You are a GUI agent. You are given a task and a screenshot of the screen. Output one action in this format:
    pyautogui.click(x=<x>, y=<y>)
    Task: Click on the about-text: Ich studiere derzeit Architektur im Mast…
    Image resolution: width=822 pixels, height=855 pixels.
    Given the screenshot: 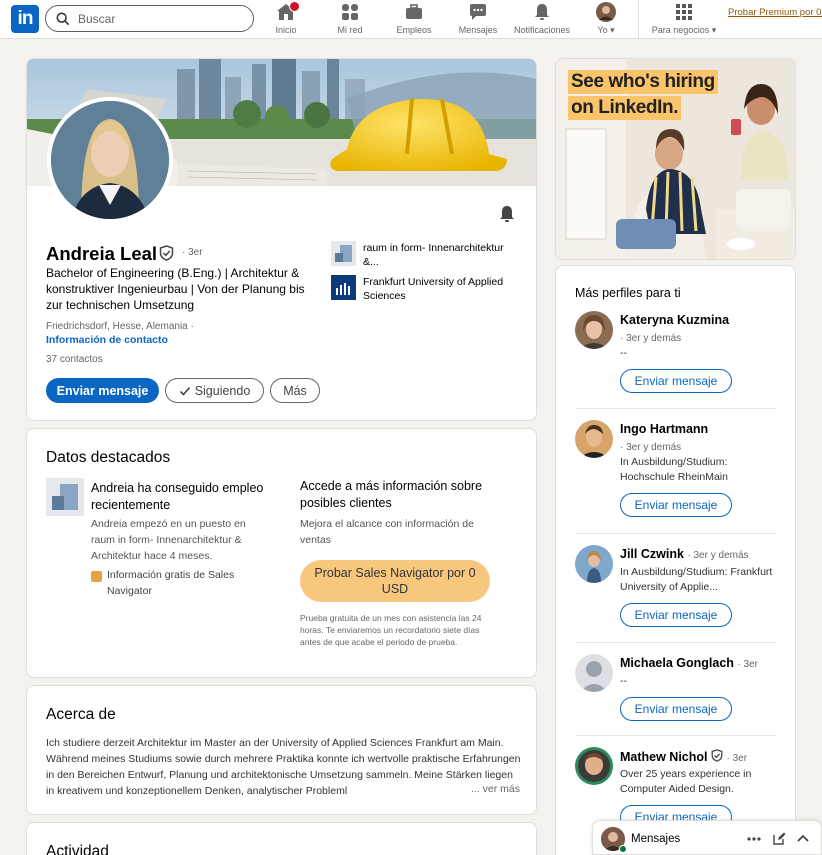 What is the action you would take?
    pyautogui.click(x=283, y=767)
    